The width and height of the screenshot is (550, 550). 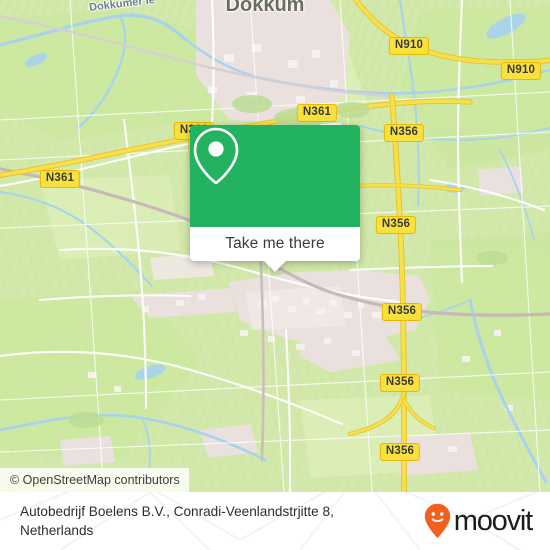 I want to click on callout-action-area: Take me there, so click(x=275, y=249).